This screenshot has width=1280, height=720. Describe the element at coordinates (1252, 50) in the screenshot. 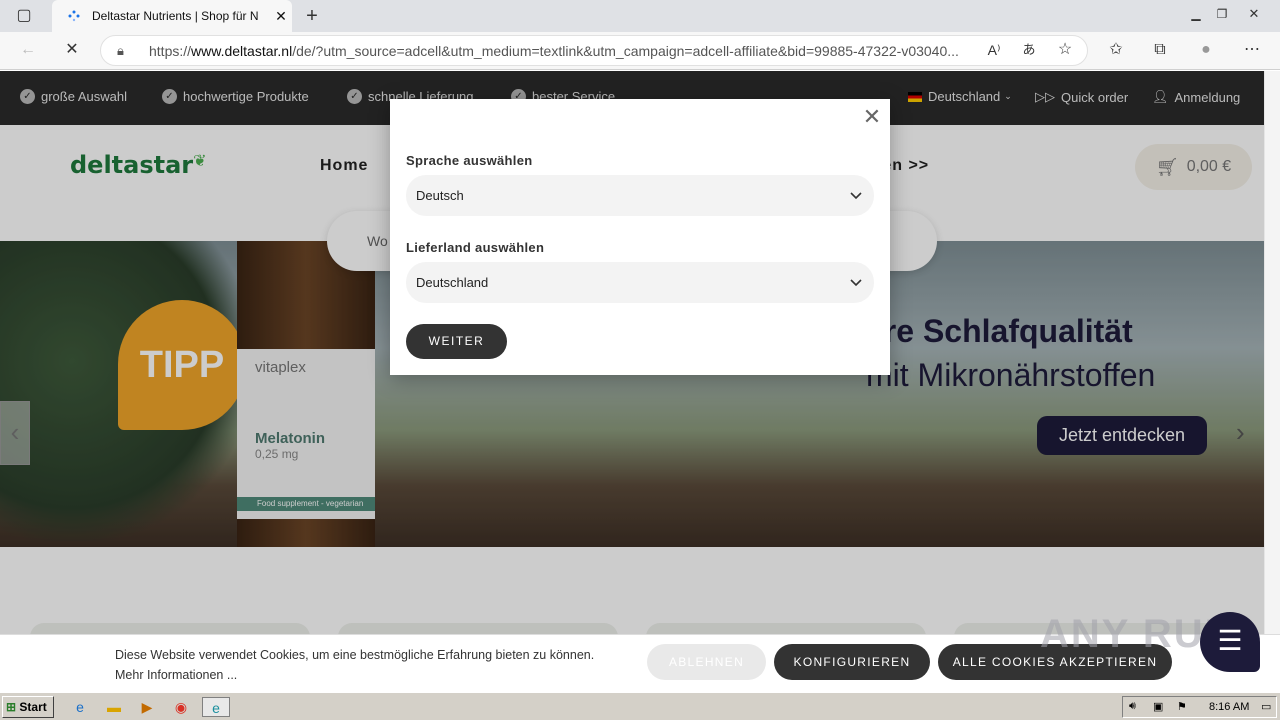

I see `settings-menu-icon: ⋯` at that location.